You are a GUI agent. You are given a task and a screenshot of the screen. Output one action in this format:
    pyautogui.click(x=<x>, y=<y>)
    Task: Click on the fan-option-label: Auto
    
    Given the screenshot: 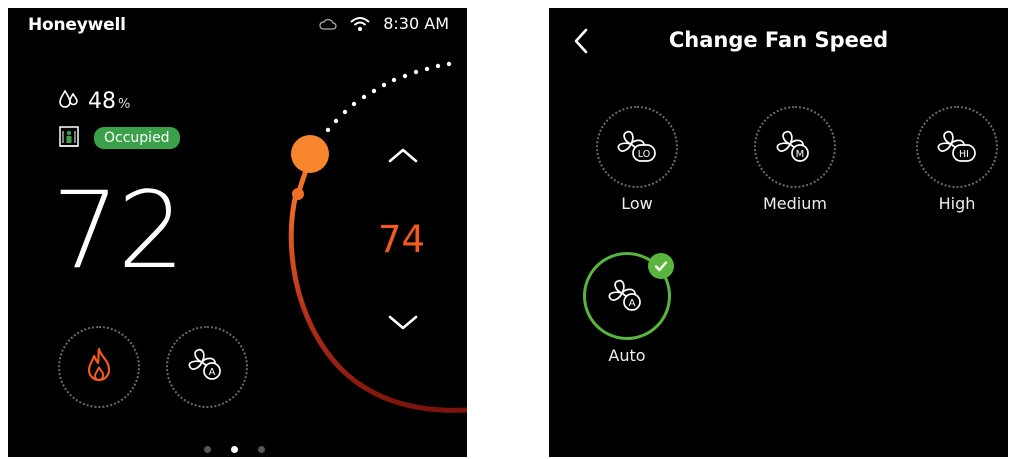 What is the action you would take?
    pyautogui.click(x=627, y=355)
    